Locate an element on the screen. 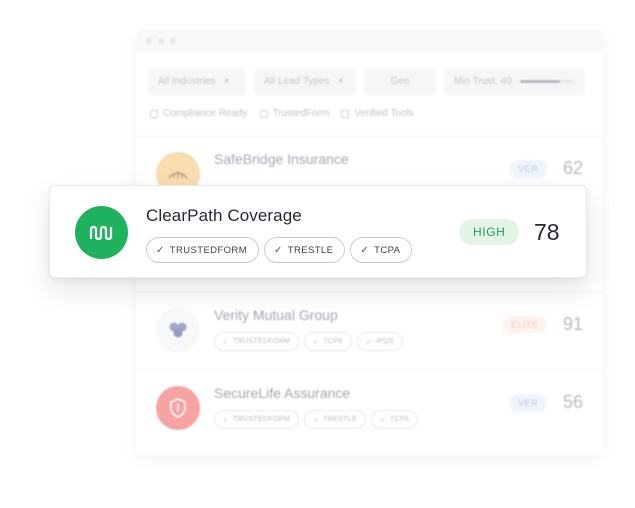 This screenshot has width=635, height=508. min-trust-fill is located at coordinates (539, 81).